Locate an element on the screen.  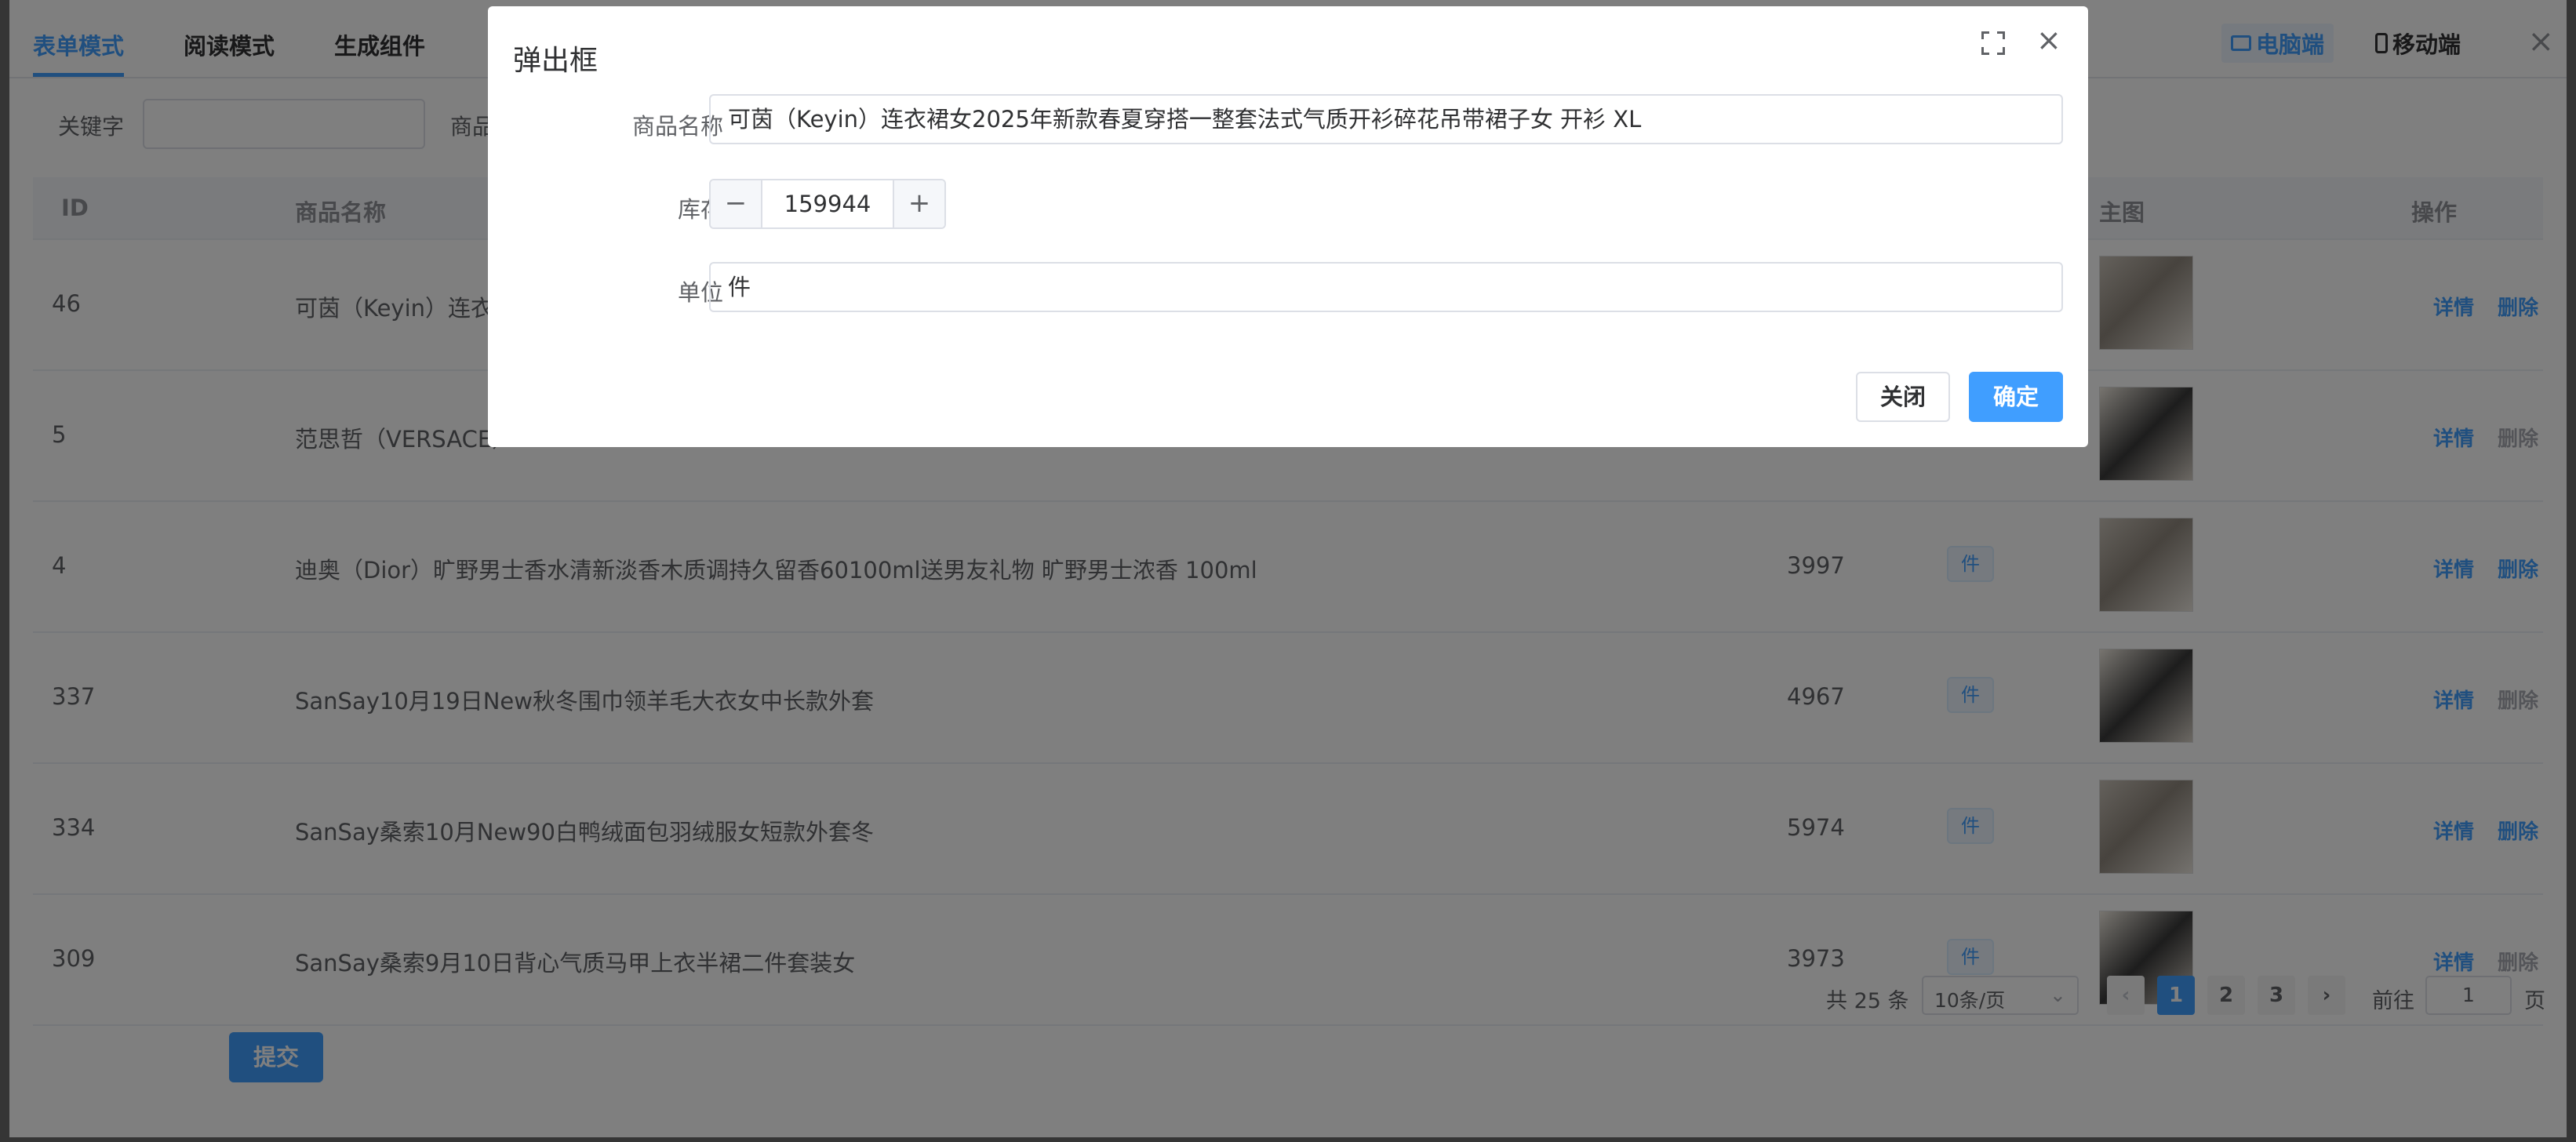
stock-input: 159944 is located at coordinates (827, 203).